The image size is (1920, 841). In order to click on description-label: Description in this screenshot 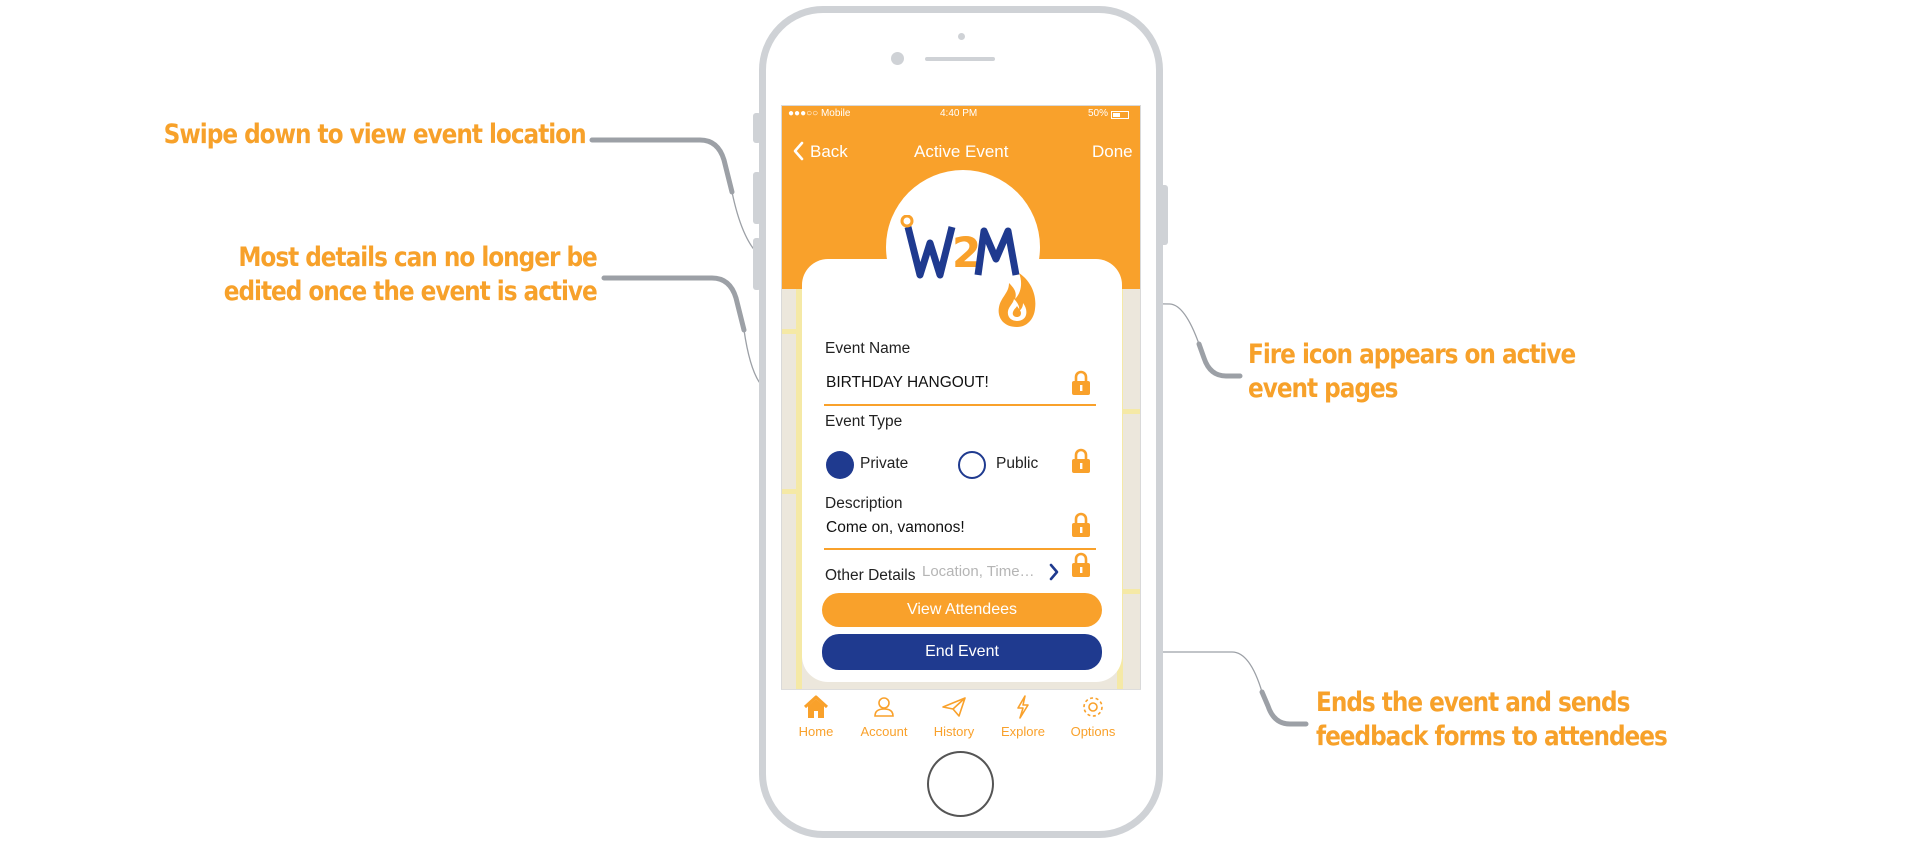, I will do `click(864, 503)`.